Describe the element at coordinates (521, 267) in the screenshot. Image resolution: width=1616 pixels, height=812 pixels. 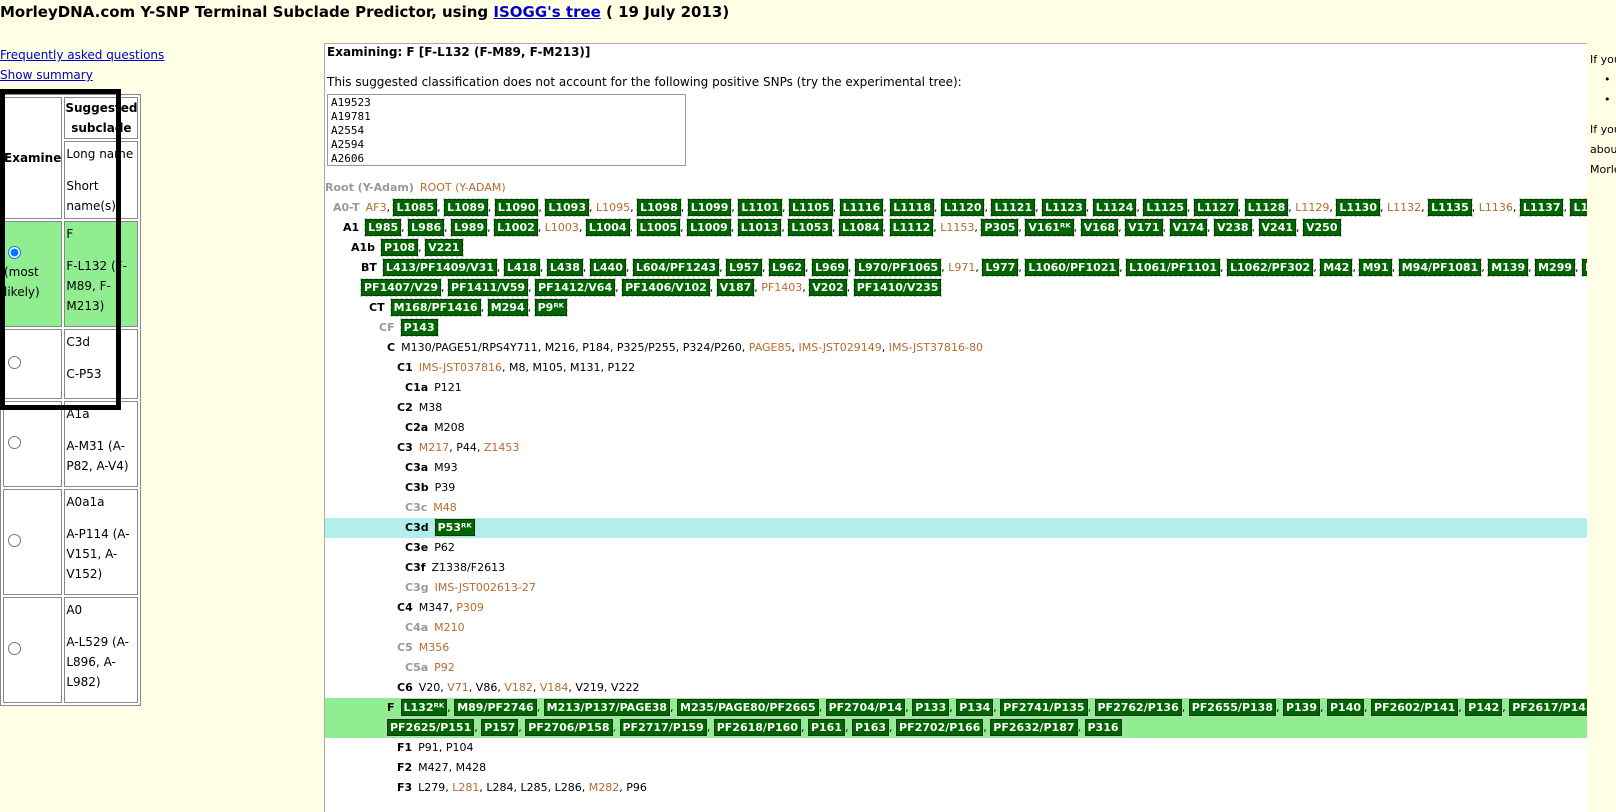
I see `positive-snp: L418` at that location.